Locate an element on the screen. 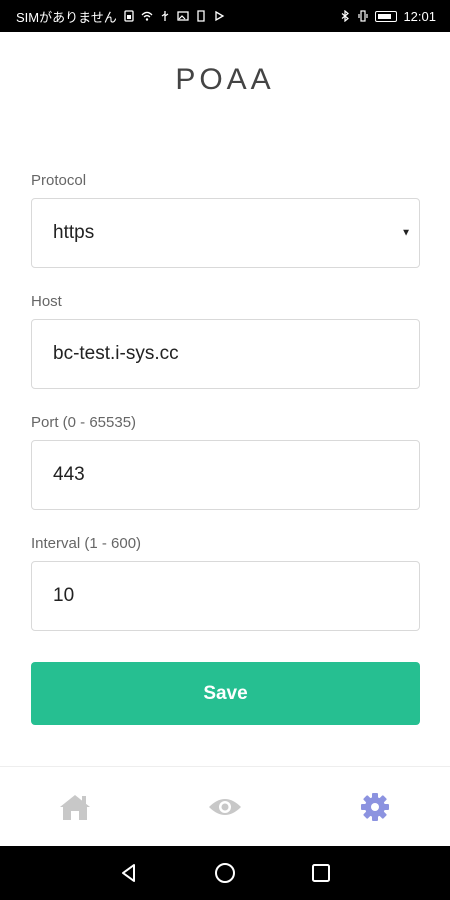 The width and height of the screenshot is (450, 900). status-right: 12:01 is located at coordinates (387, 16).